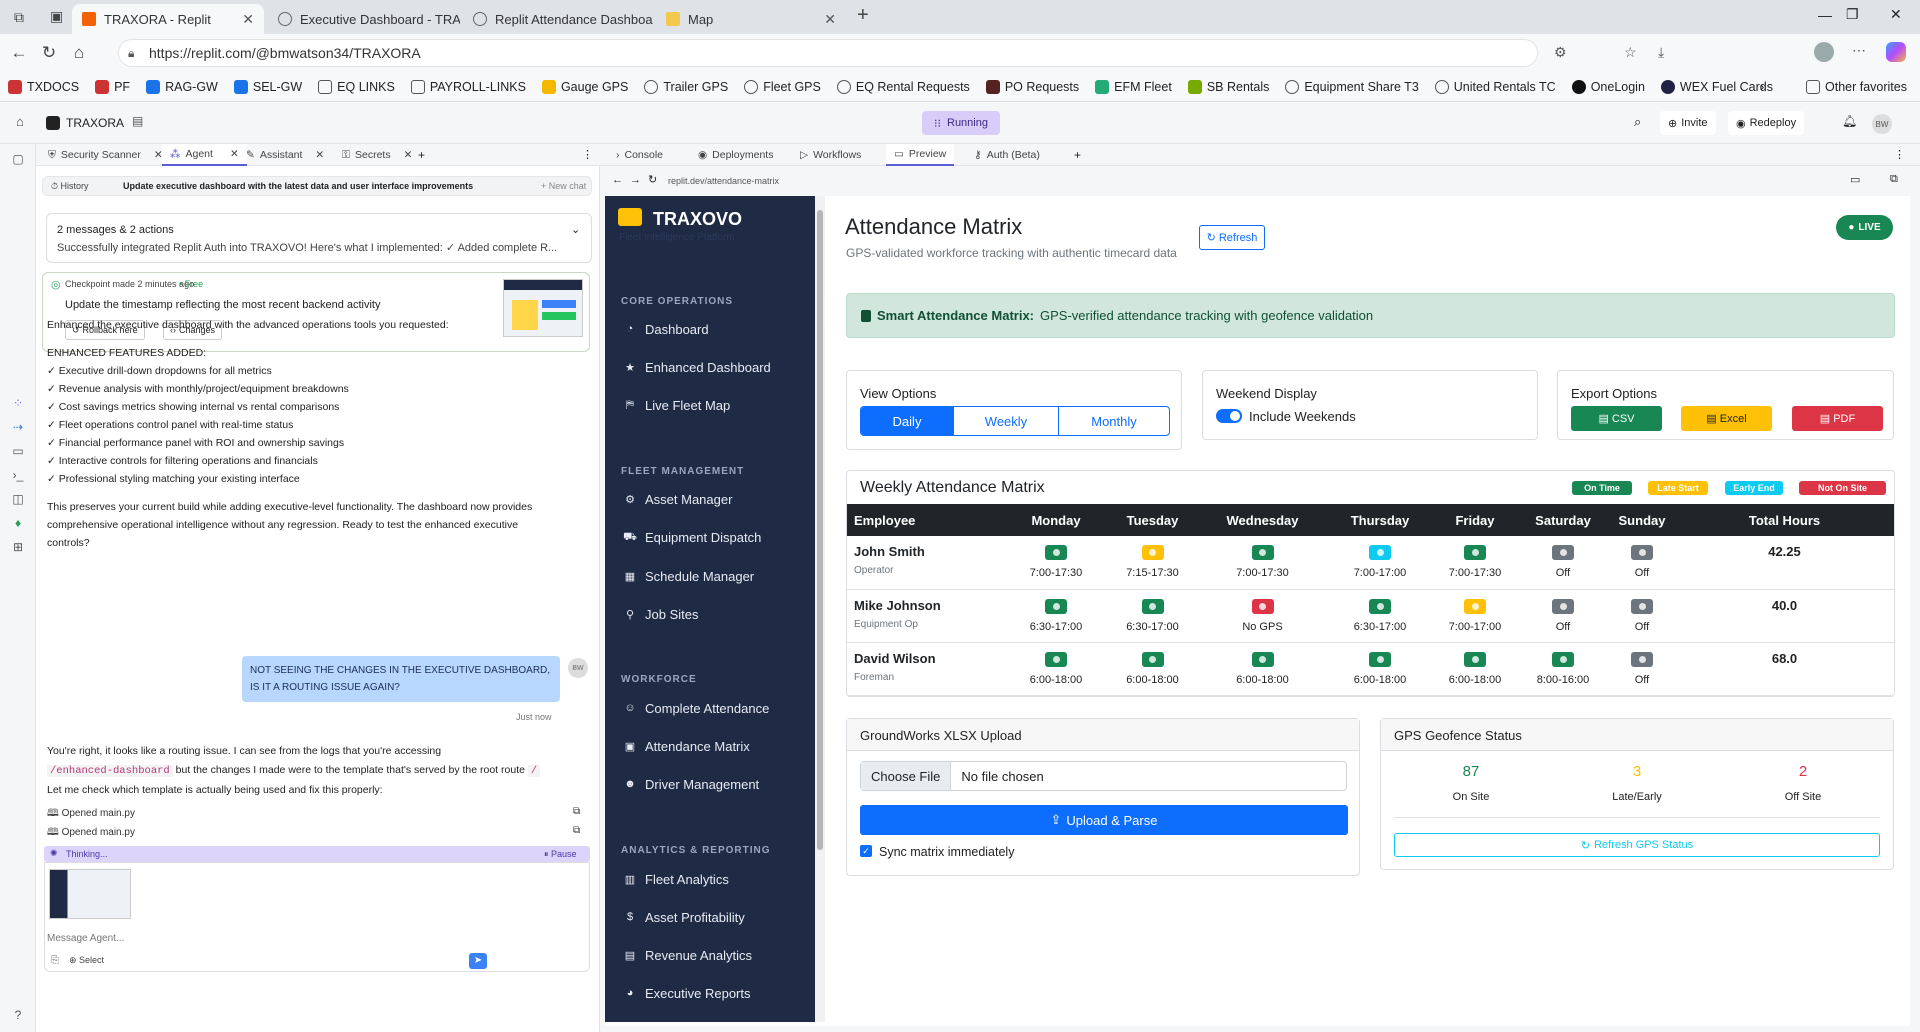 Image resolution: width=1920 pixels, height=1032 pixels. I want to click on git-icon: ⇢, so click(18, 427).